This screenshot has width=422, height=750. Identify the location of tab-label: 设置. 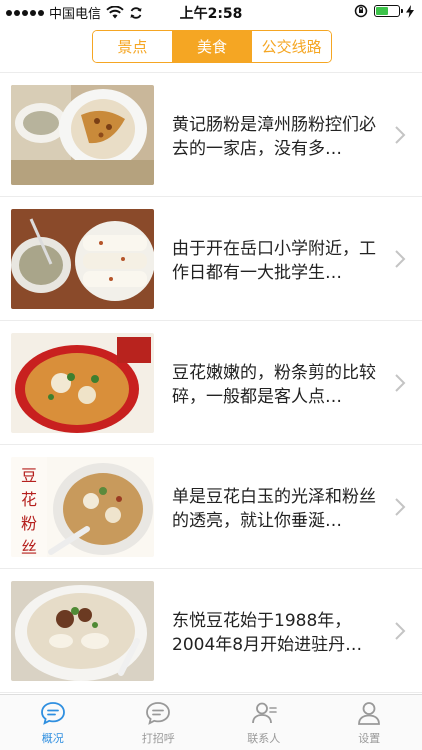
(369, 738).